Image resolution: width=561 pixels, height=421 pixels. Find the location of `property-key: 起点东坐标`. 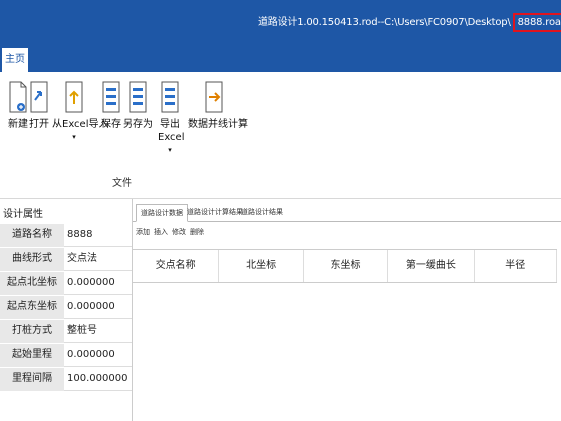

property-key: 起点东坐标 is located at coordinates (32, 307).